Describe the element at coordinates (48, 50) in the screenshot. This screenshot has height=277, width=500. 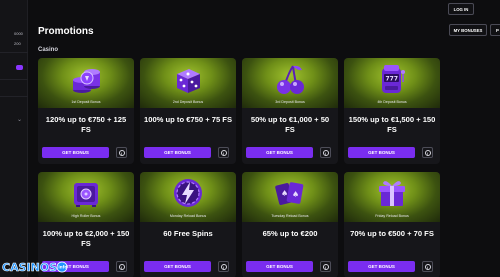
I see `section-label-casino: Casino` at that location.